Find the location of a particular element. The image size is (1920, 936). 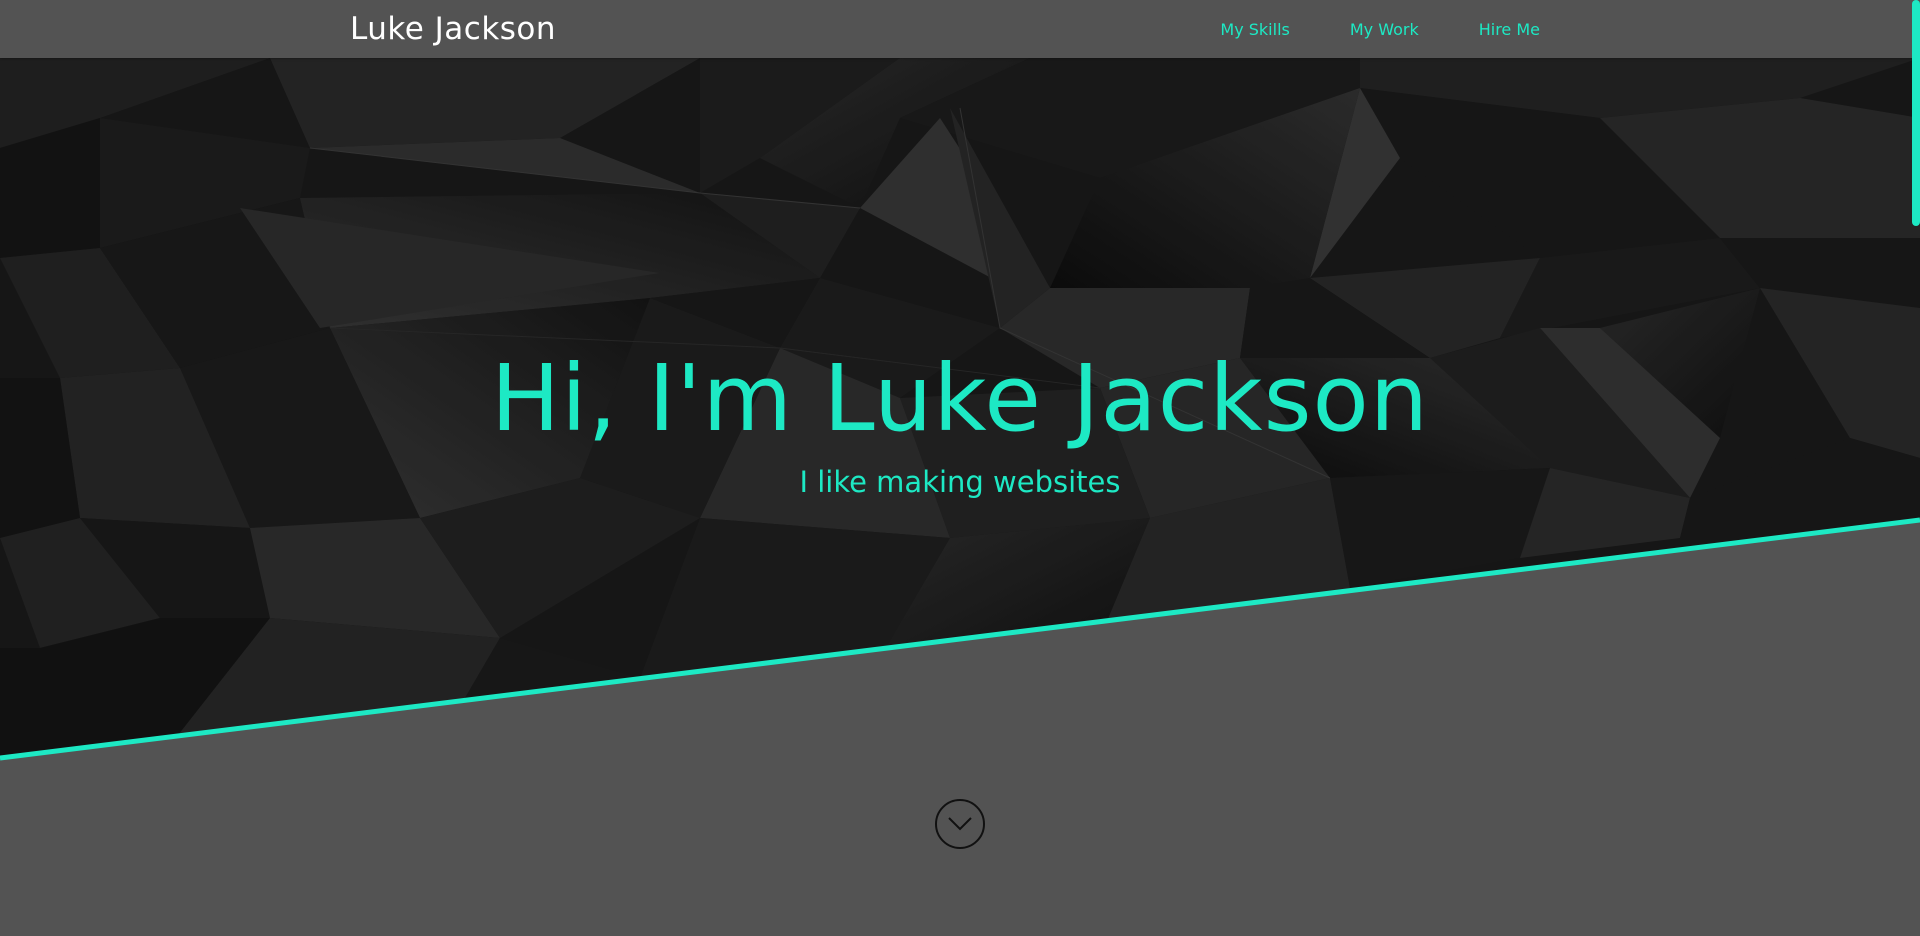

page-scrollbar is located at coordinates (1916, 468).